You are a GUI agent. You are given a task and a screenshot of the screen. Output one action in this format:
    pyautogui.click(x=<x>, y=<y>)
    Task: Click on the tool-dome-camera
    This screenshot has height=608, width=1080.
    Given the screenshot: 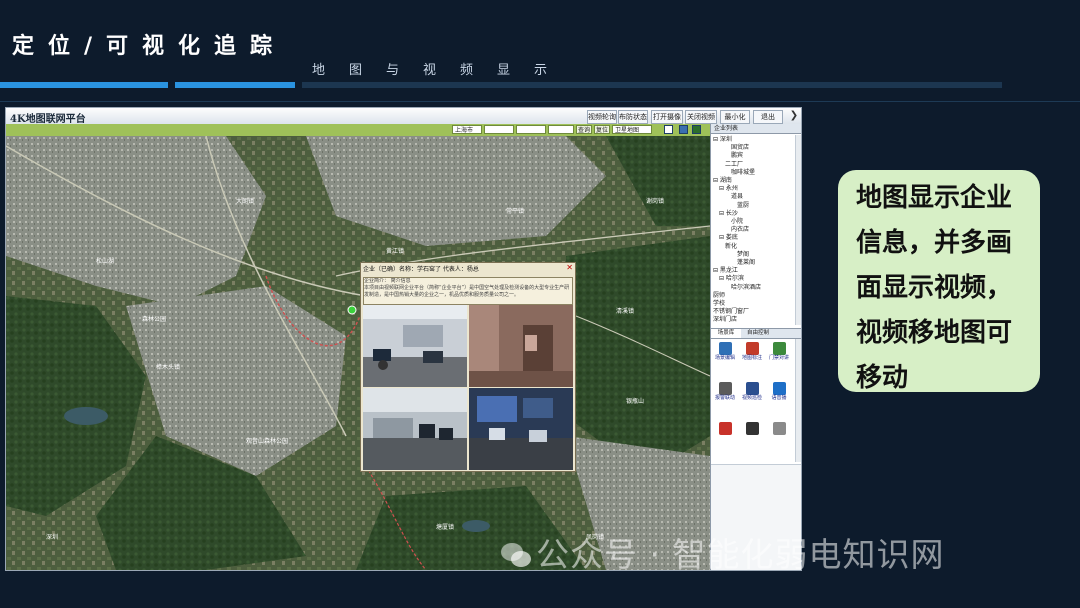 What is the action you would take?
    pyautogui.click(x=779, y=428)
    